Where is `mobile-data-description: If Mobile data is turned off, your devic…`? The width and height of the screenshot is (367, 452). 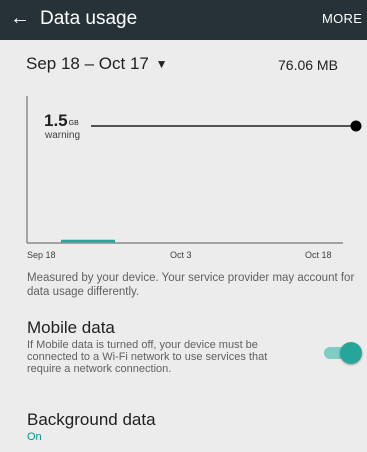 mobile-data-description: If Mobile data is turned off, your devic… is located at coordinates (147, 357).